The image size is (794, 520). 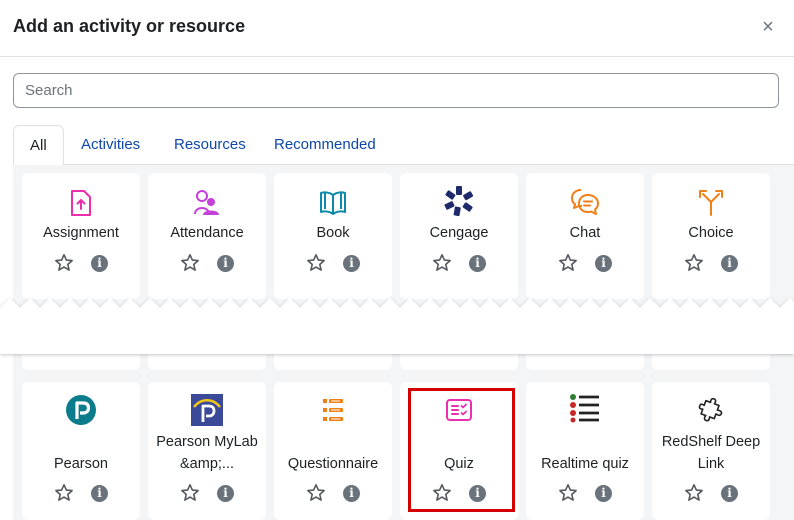 I want to click on activity-card-cengage: Cengage i, so click(x=459, y=236).